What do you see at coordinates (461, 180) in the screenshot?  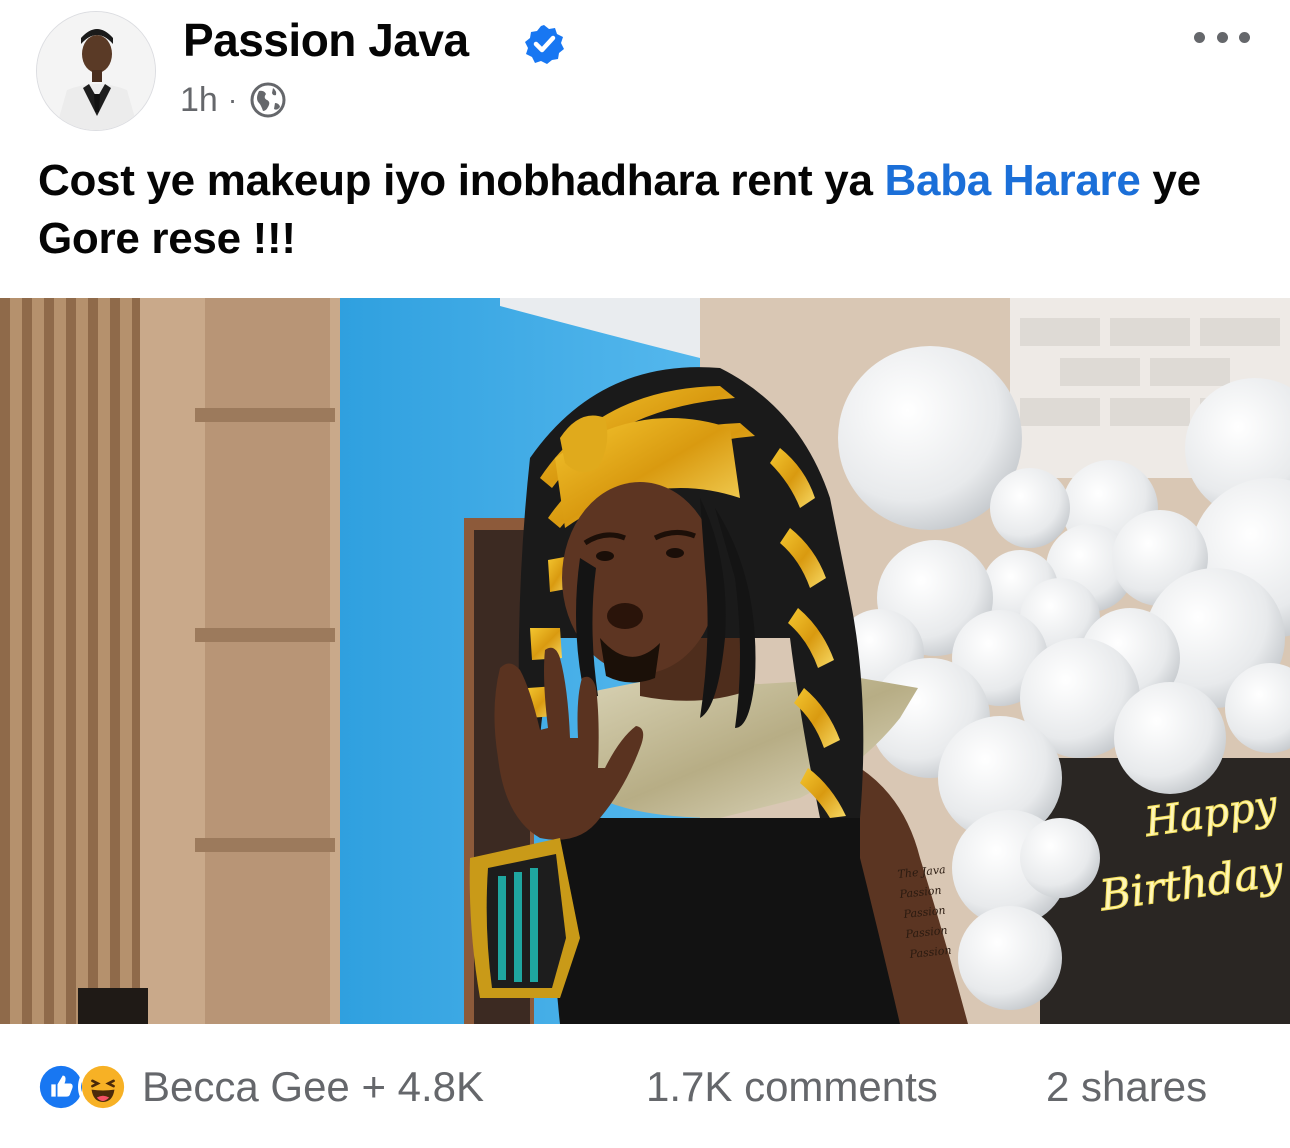 I see `caption-text-1: Cost ye makeup iyo inobhadhara rent ya` at bounding box center [461, 180].